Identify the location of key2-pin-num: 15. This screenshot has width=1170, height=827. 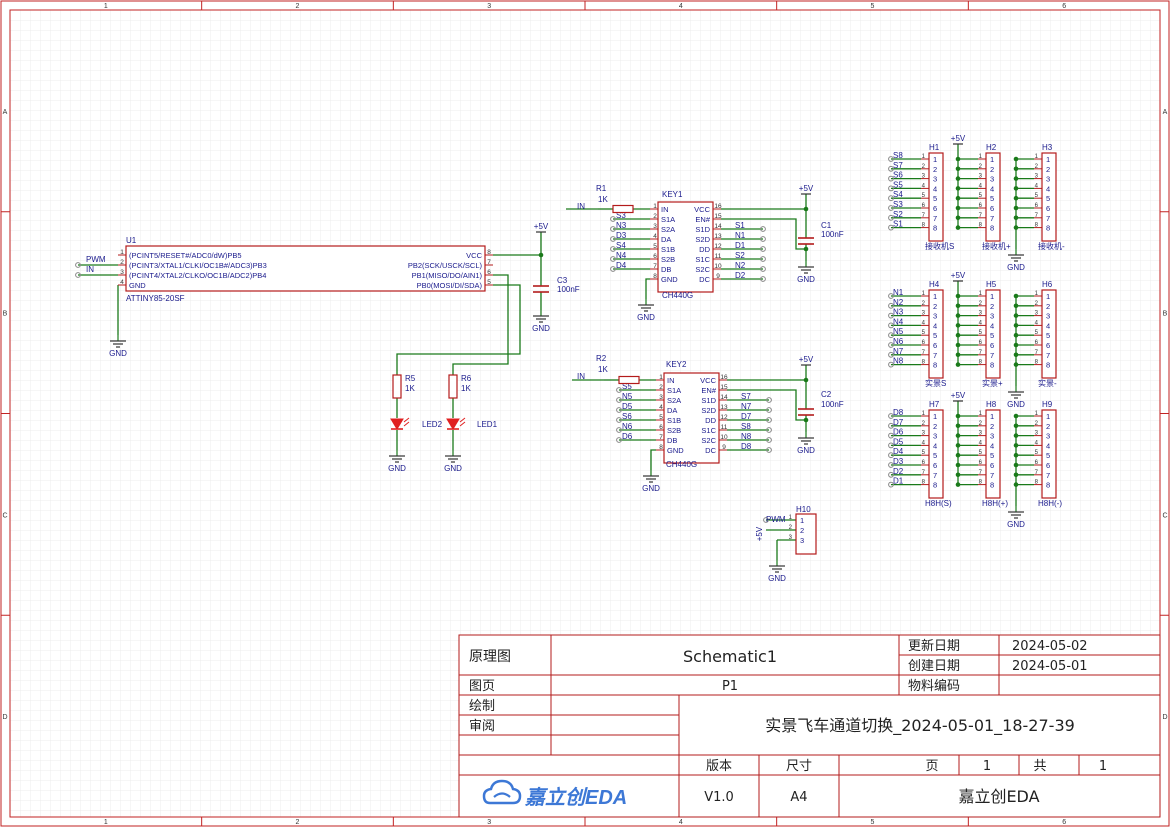
(724, 387).